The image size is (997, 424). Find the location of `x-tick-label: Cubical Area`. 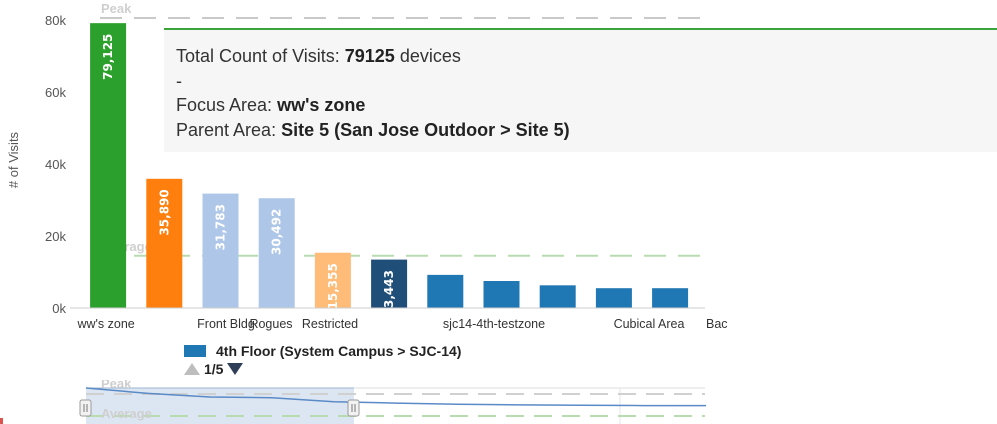

x-tick-label: Cubical Area is located at coordinates (649, 324).